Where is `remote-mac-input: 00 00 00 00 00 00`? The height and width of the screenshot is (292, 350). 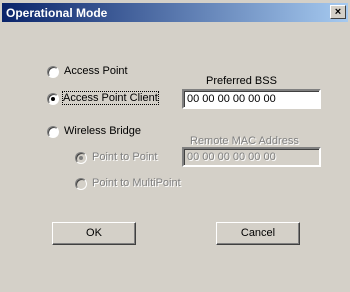 remote-mac-input: 00 00 00 00 00 00 is located at coordinates (251, 157).